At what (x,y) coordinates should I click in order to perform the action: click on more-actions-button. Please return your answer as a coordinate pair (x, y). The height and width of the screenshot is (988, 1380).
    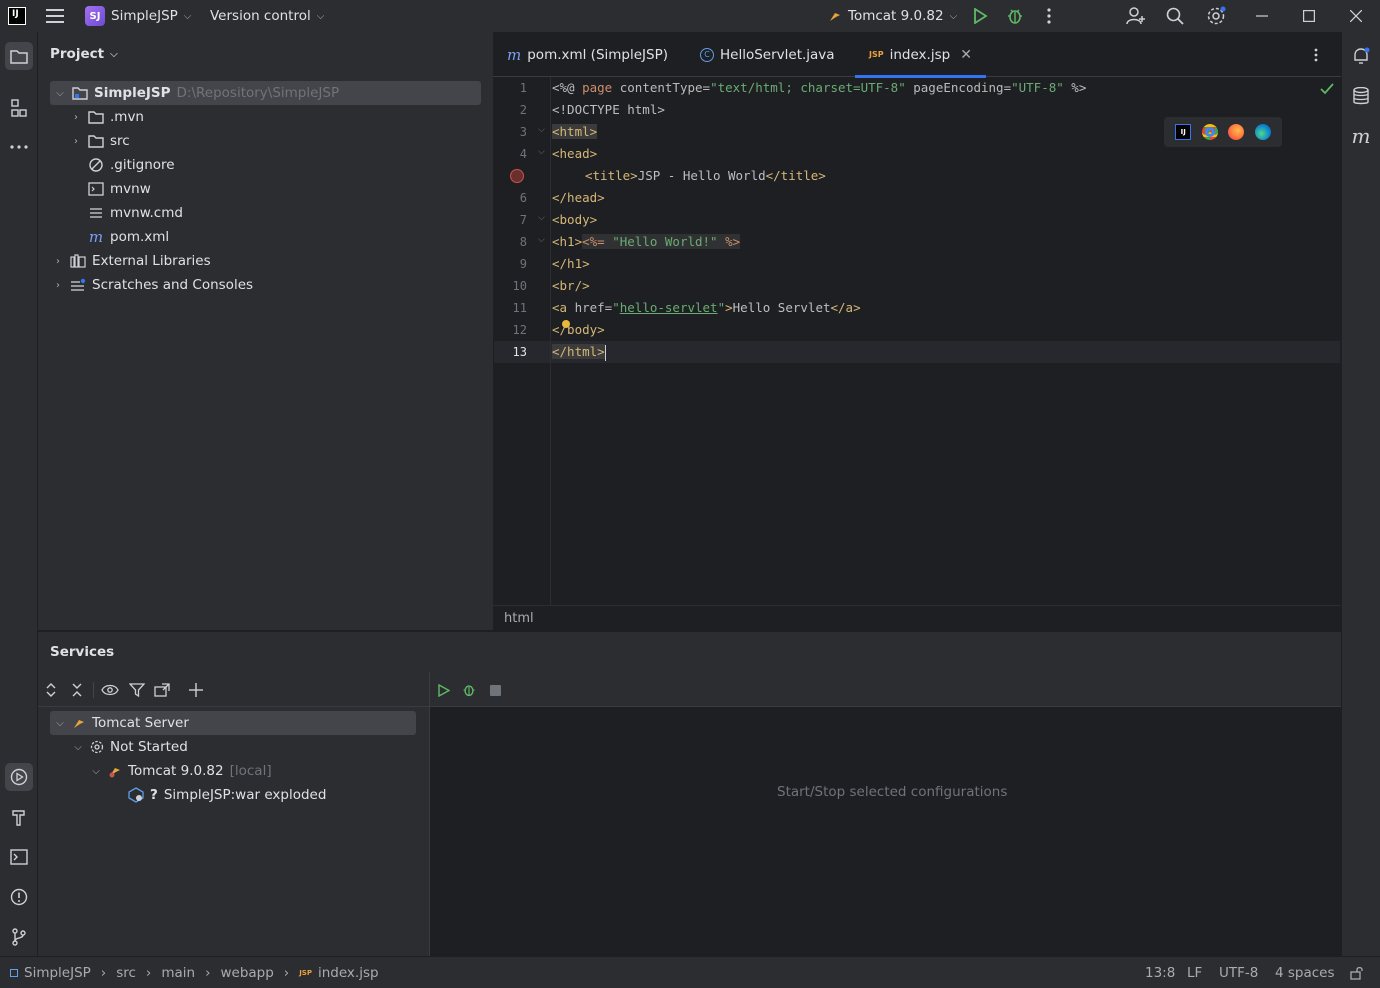
    Looking at the image, I should click on (1049, 16).